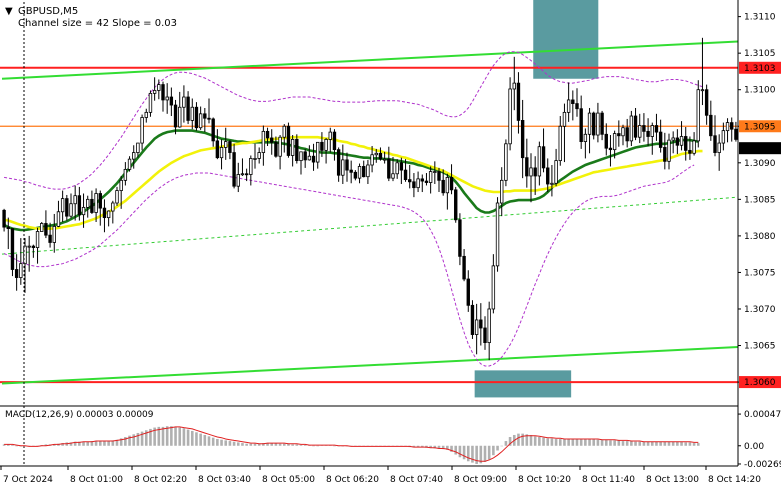 This screenshot has height=493, width=781. Describe the element at coordinates (288, 480) in the screenshot. I see `x-tick-label: 8 Oct 05:00` at that location.